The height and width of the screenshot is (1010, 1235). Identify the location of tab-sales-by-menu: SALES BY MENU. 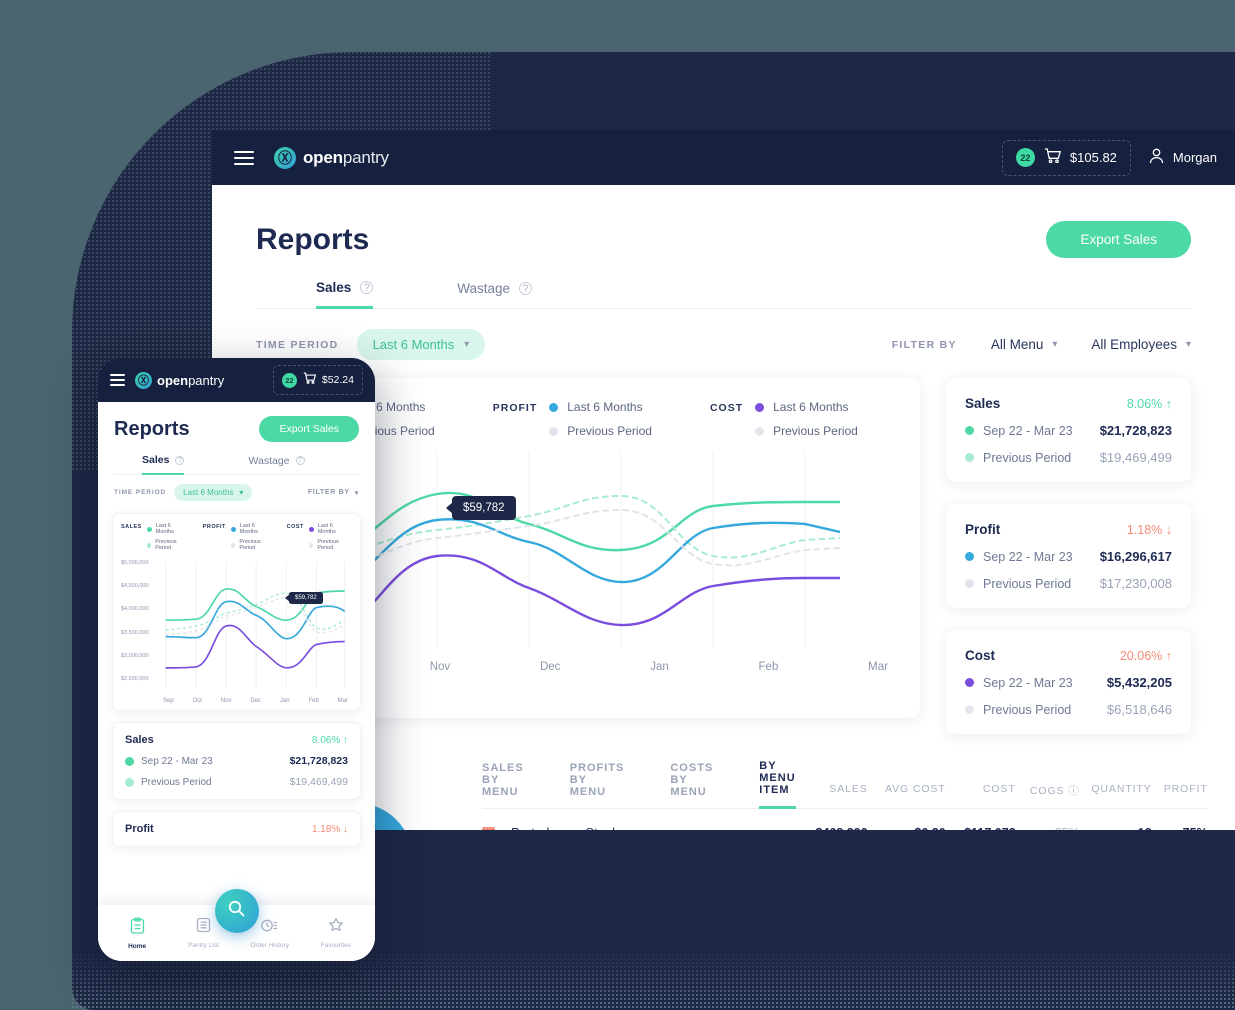
(503, 785).